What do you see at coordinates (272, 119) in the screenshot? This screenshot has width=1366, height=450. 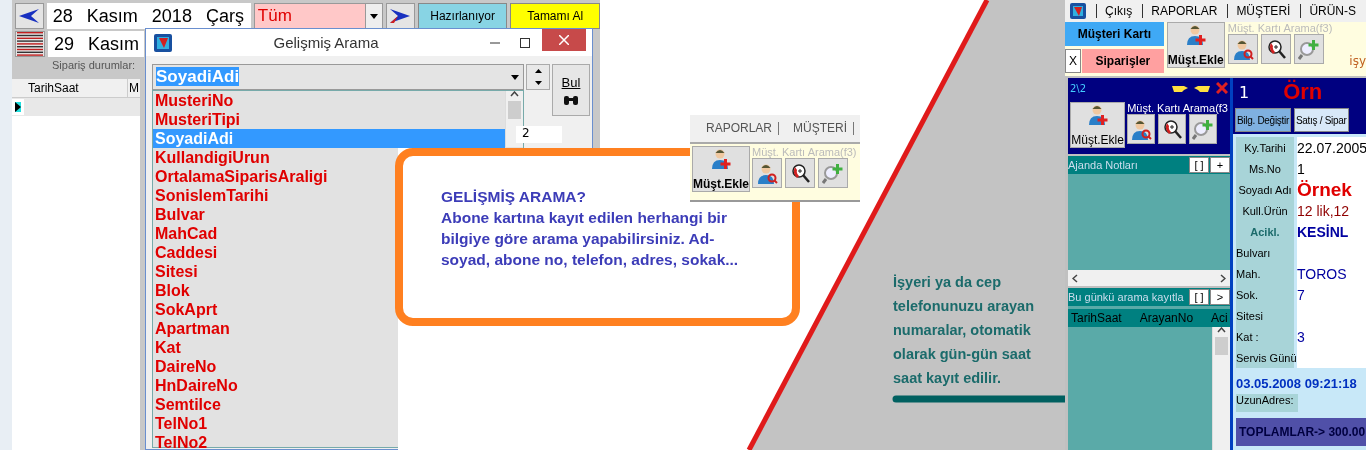 I see `list-item: MusteriTipi` at bounding box center [272, 119].